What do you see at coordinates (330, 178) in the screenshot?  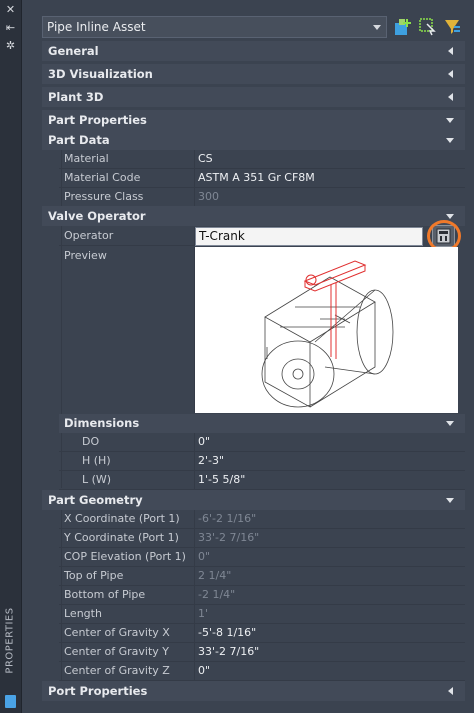 I see `property-value: ASTM A 351 Gr CF8M` at bounding box center [330, 178].